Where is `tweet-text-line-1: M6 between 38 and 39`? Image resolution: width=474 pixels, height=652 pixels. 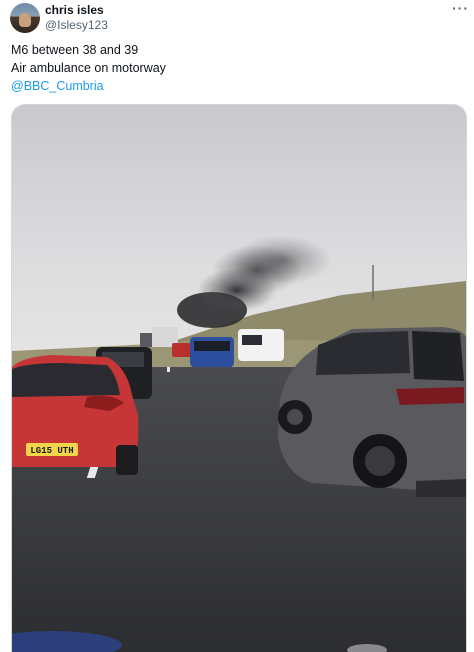 tweet-text-line-1: M6 between 38 and 39 is located at coordinates (75, 50).